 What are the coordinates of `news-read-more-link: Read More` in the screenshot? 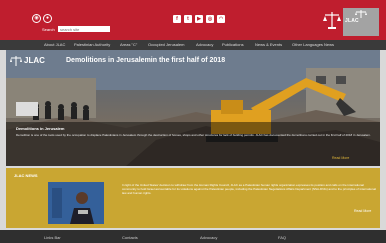 It's located at (362, 211).